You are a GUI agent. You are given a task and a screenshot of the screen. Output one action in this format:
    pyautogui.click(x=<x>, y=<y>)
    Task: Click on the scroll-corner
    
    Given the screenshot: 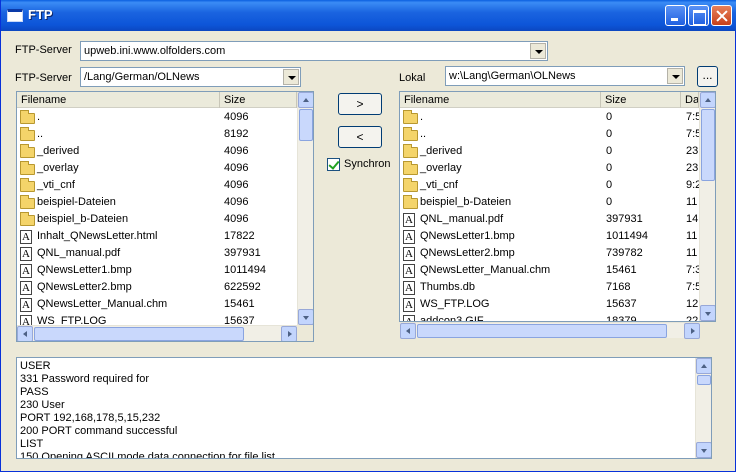 What is the action you would take?
    pyautogui.click(x=305, y=333)
    